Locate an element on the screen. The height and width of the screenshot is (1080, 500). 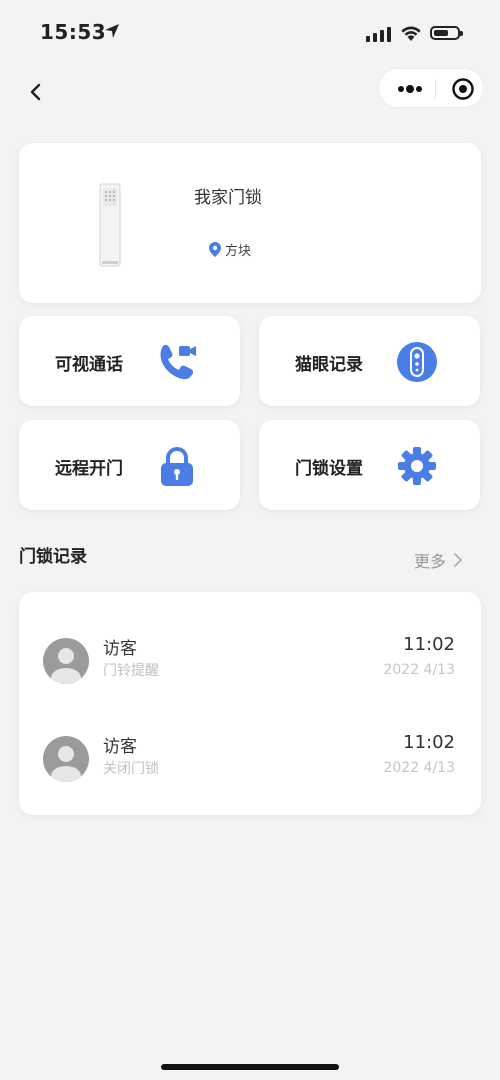
remote-unlock-label: 远程开门 is located at coordinates (89, 469).